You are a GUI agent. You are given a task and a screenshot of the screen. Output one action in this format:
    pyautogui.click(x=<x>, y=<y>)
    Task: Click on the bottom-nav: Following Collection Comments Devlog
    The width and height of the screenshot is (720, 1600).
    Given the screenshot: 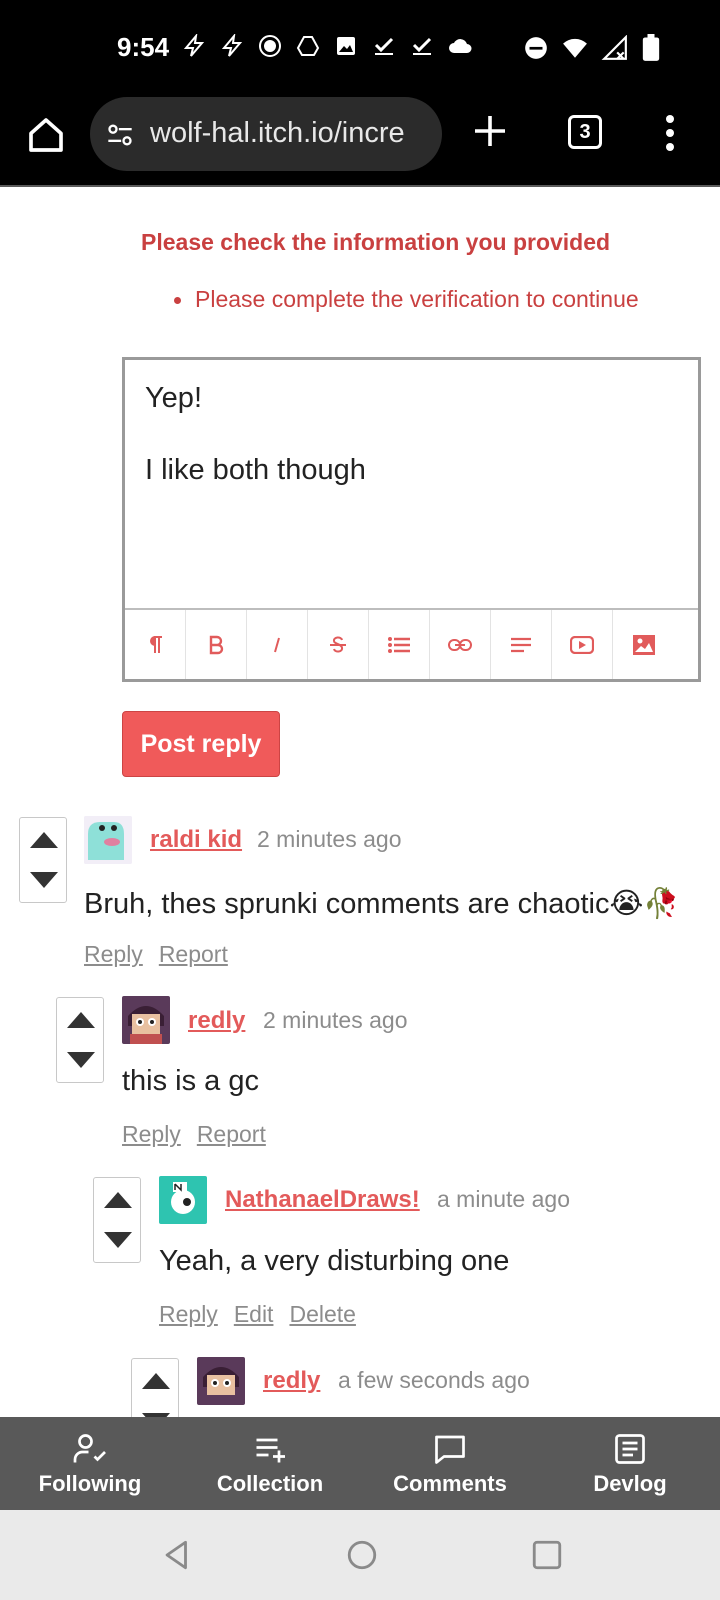 What is the action you would take?
    pyautogui.click(x=360, y=1463)
    